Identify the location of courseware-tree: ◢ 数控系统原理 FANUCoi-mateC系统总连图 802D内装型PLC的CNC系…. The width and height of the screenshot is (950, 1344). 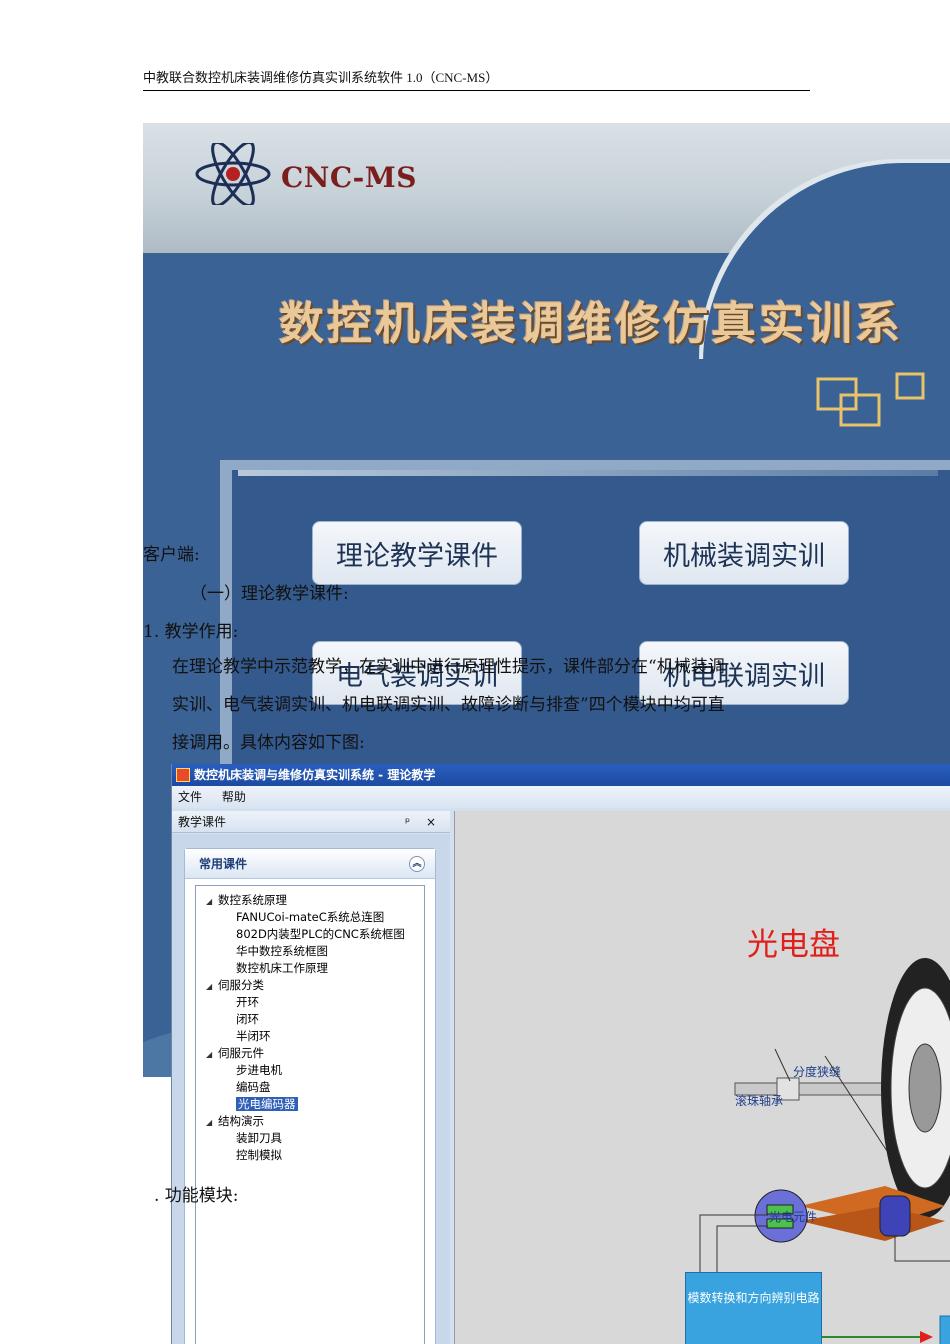
(310, 1114).